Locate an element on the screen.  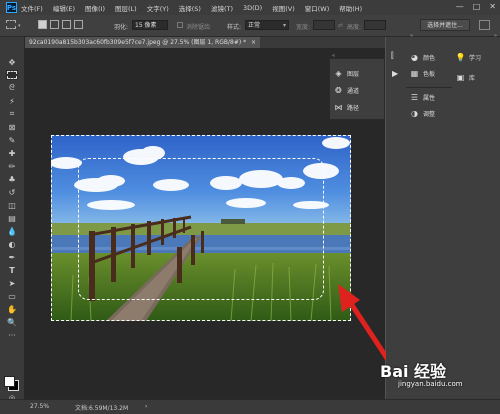
lasso-tool-icon: ᘓ is located at coordinates (12, 88).